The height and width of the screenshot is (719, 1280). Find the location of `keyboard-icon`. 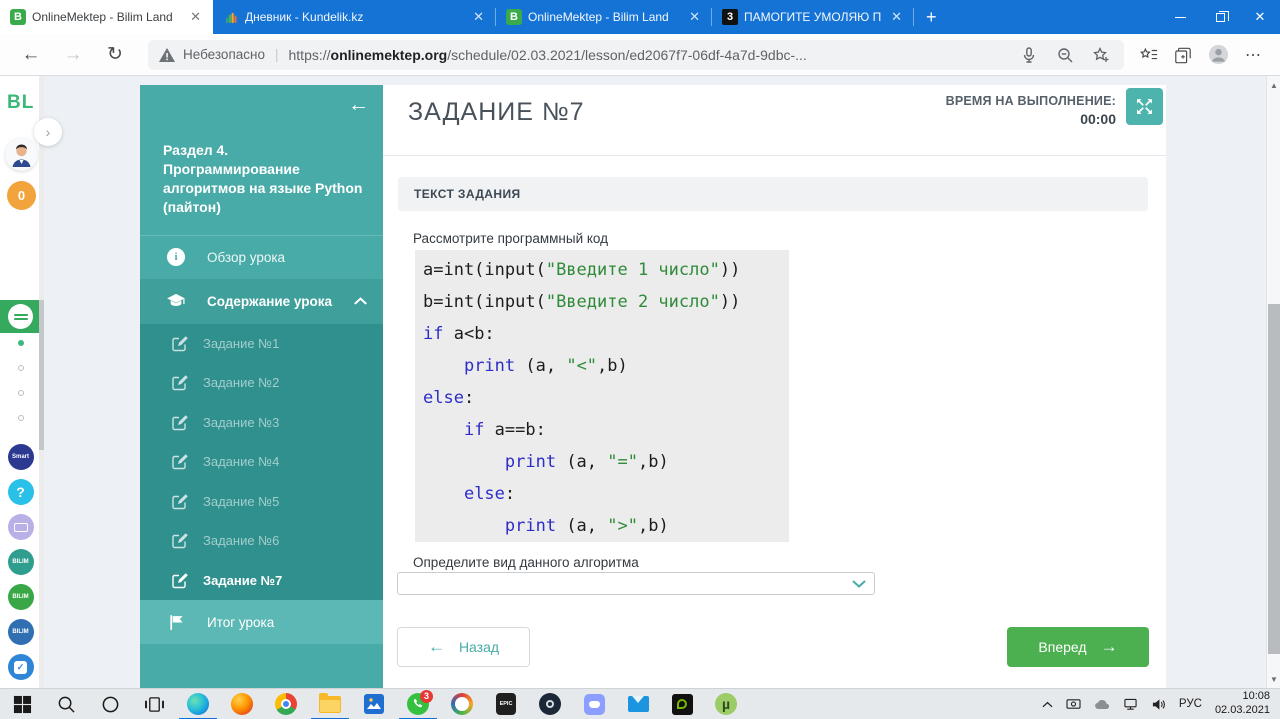

keyboard-icon is located at coordinates (20, 527).